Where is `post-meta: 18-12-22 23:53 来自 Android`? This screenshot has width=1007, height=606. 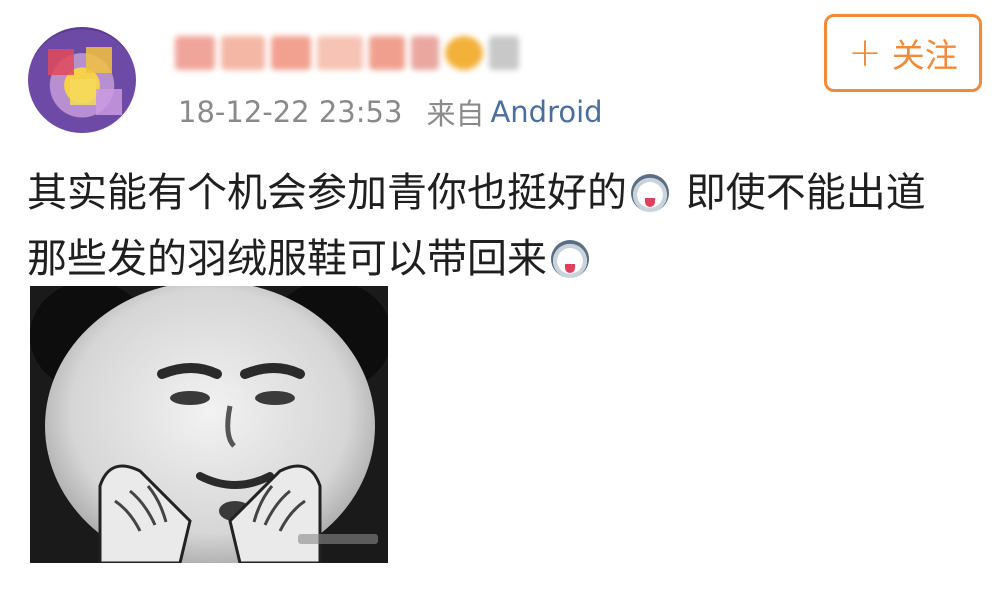 post-meta: 18-12-22 23:53 来自 Android is located at coordinates (390, 112).